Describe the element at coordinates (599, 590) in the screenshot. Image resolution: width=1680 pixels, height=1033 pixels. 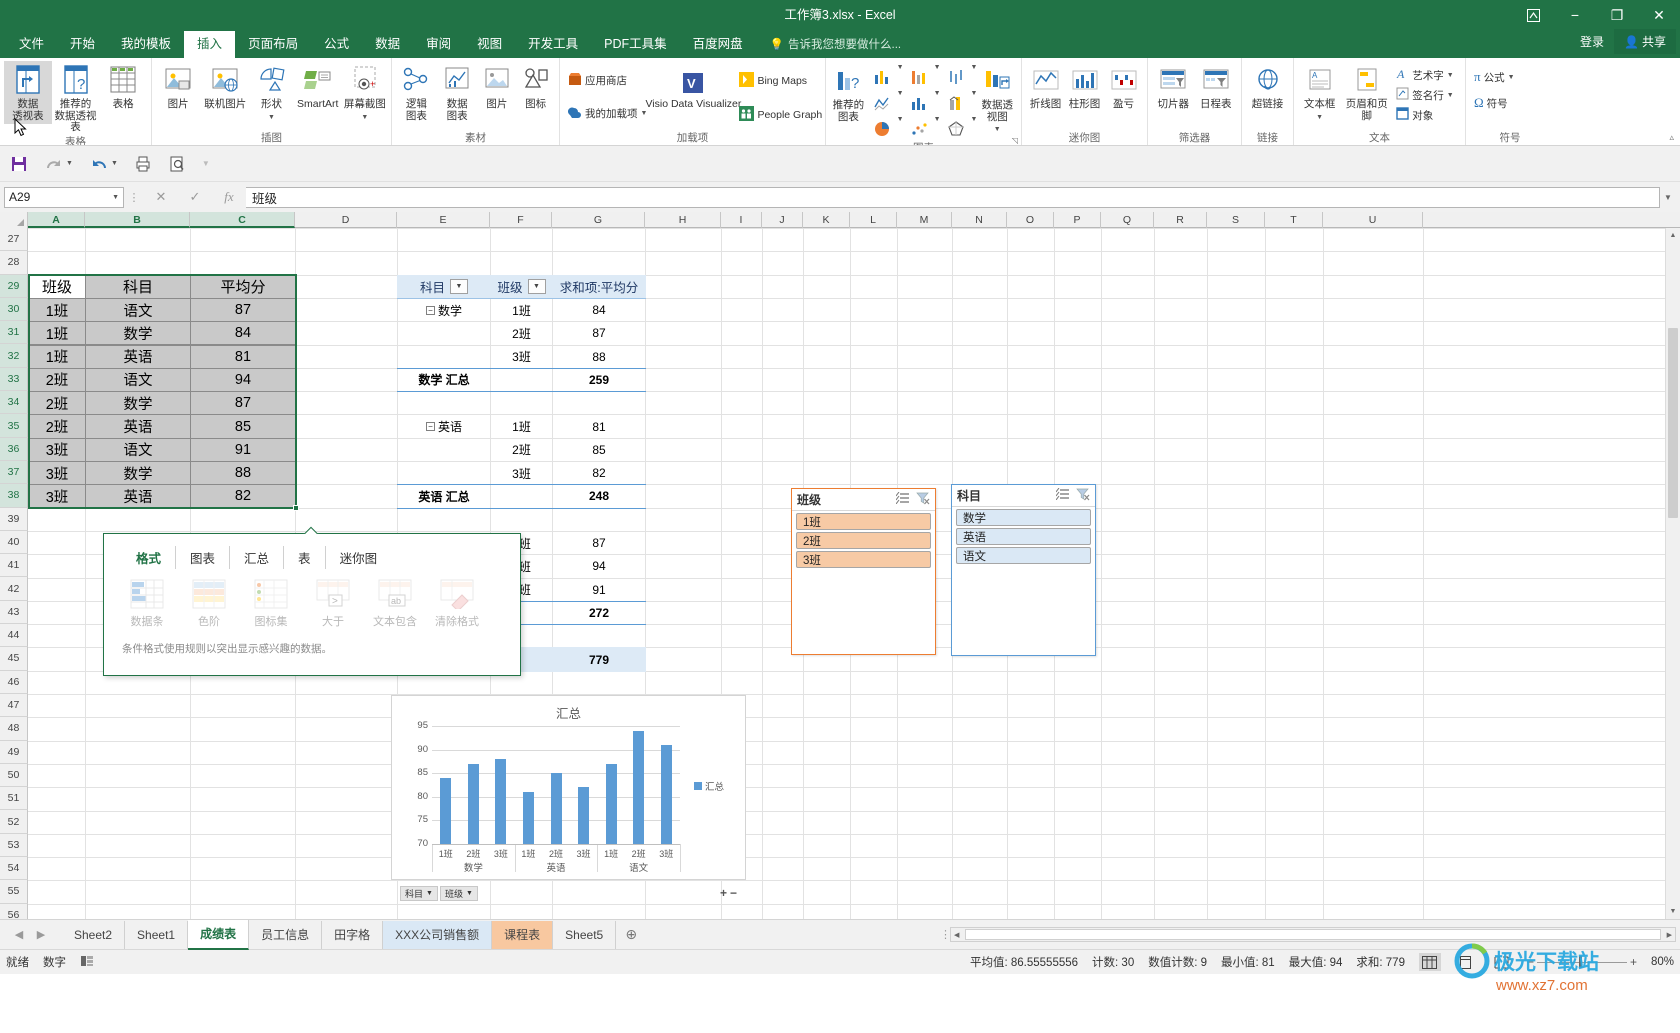
I see `pivot-value-2-2: 91` at that location.